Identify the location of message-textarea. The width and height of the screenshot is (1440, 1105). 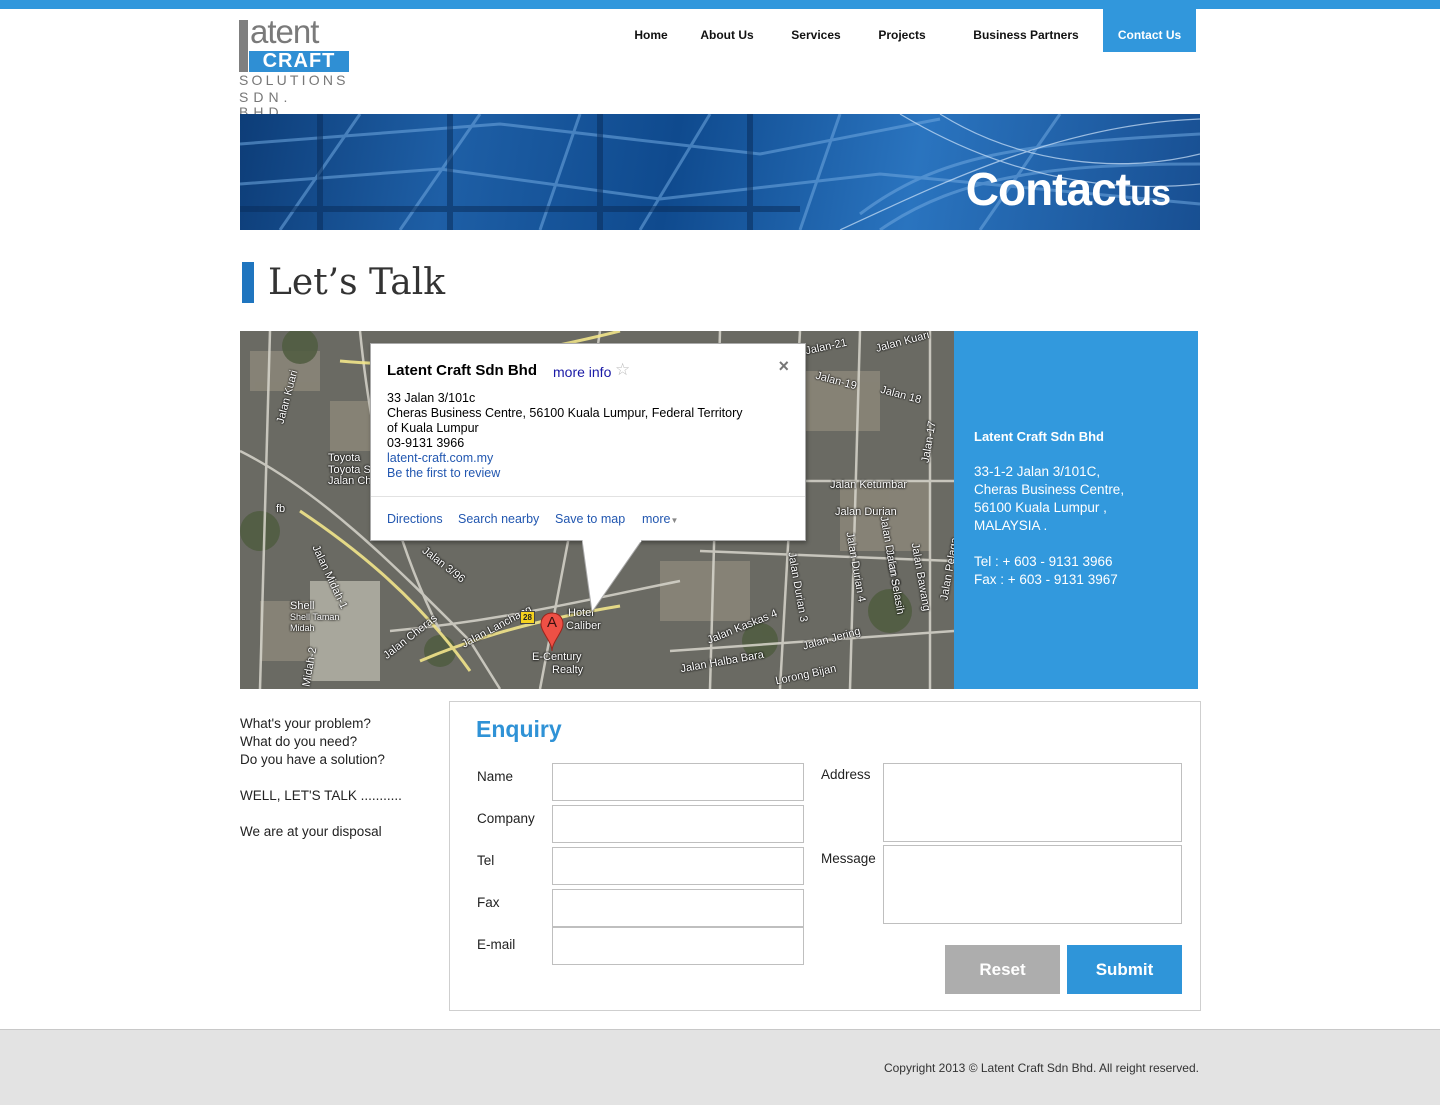
(1032, 884).